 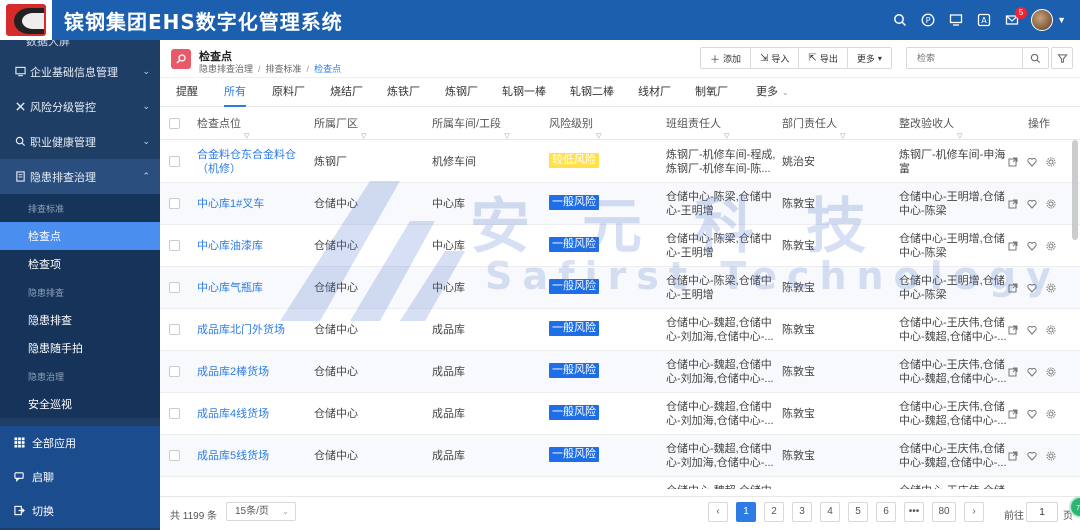 What do you see at coordinates (80, 176) in the screenshot?
I see `sidebar-item-hazard-management: 隐患排查治理 ⌃` at bounding box center [80, 176].